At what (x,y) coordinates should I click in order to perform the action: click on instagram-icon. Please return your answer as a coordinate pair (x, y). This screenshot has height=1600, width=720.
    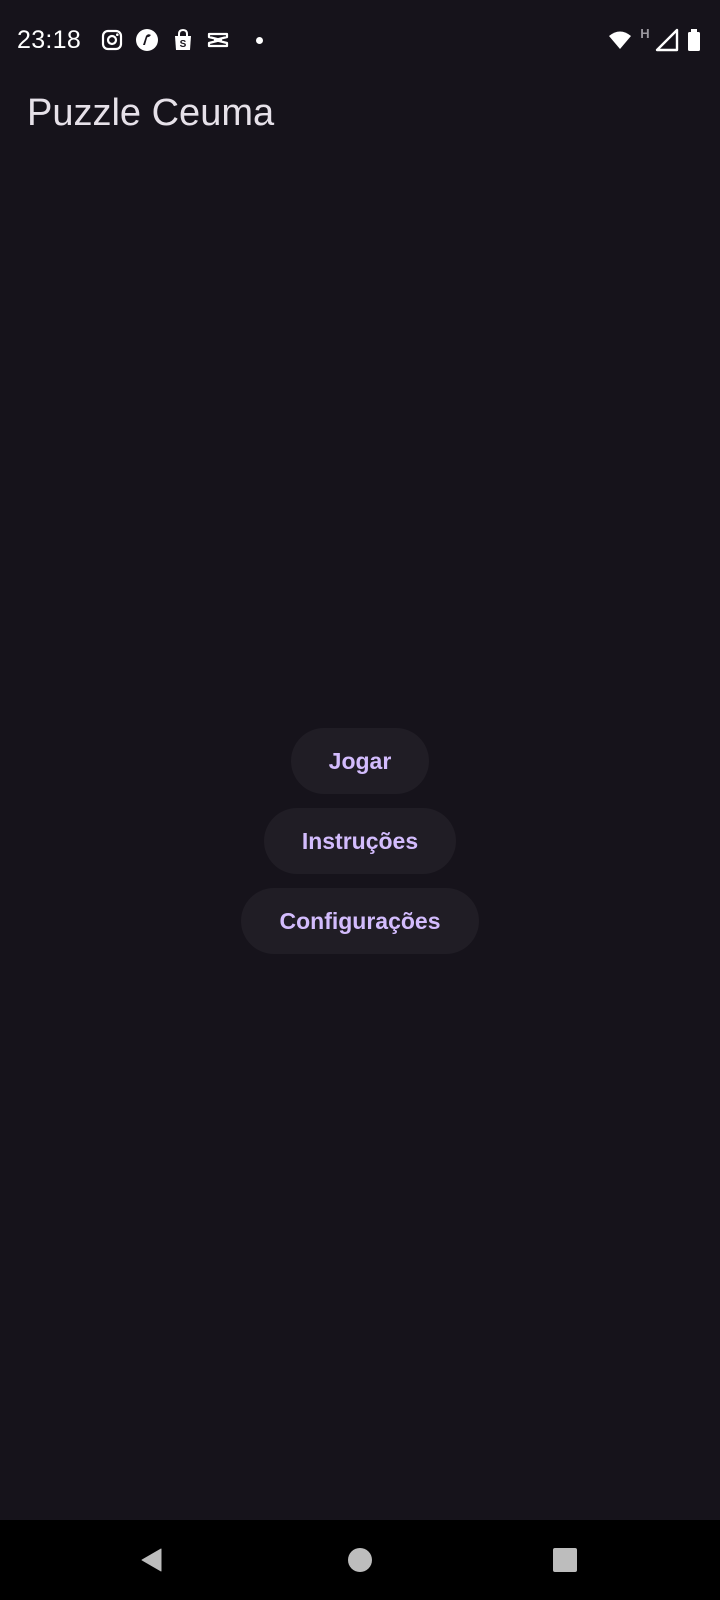
    Looking at the image, I should click on (112, 40).